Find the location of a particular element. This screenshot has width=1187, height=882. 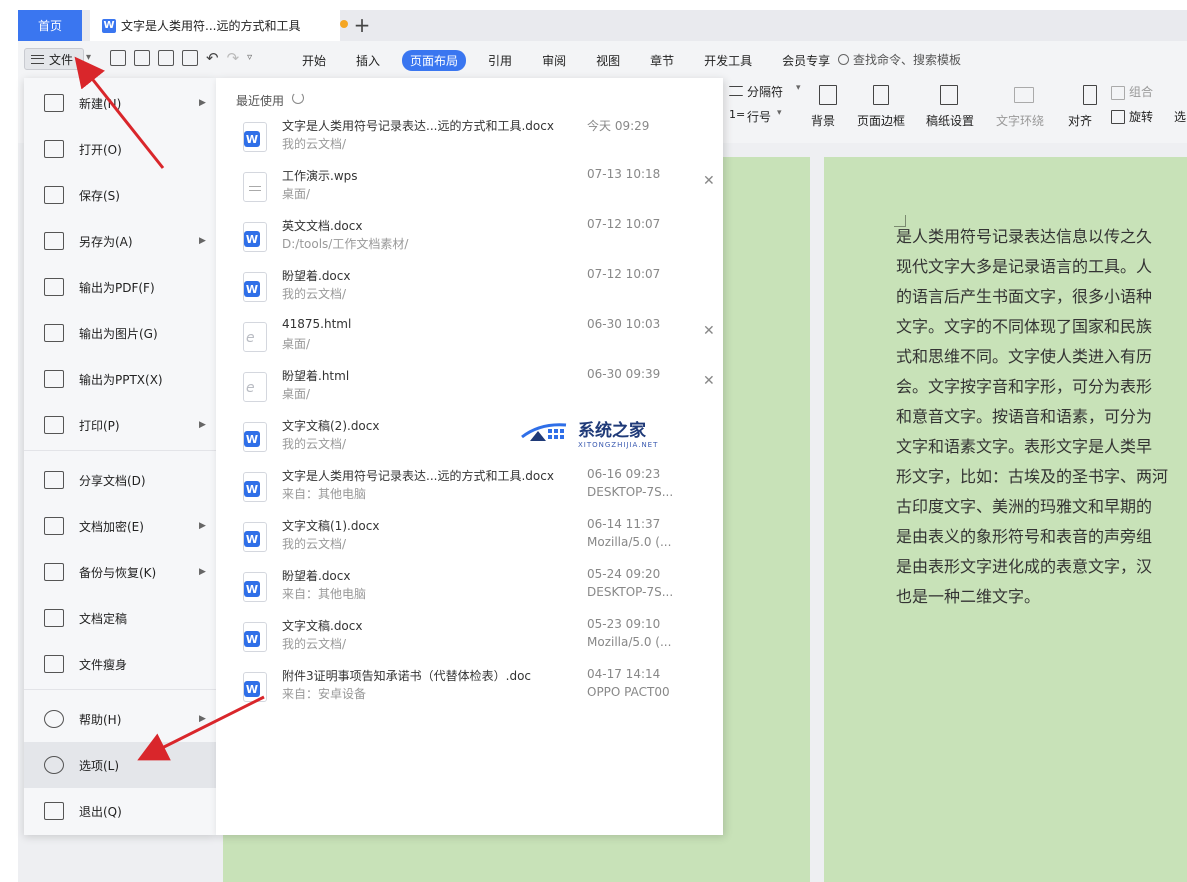

arrow-to-options is located at coordinates (201, 728).